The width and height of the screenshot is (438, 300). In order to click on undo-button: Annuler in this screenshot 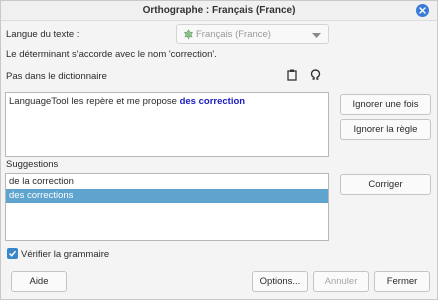, I will do `click(341, 281)`.